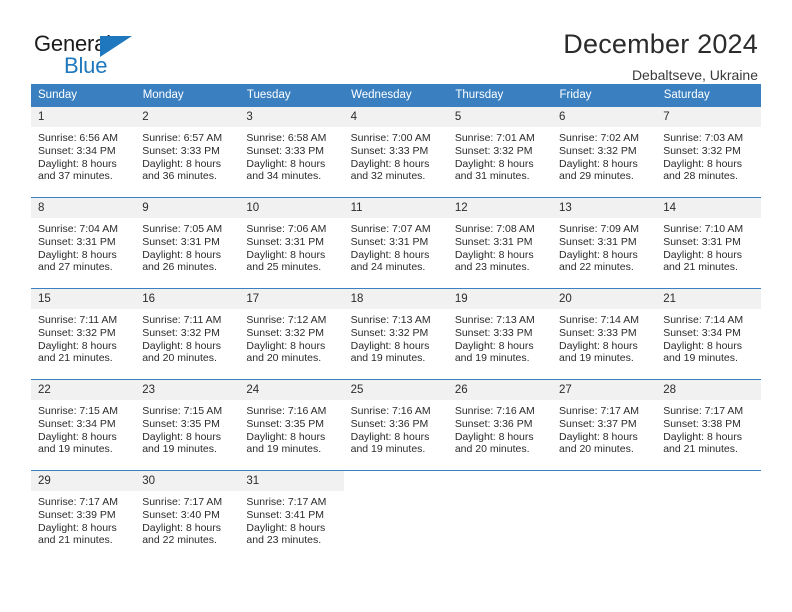 This screenshot has width=792, height=612. What do you see at coordinates (604, 299) in the screenshot?
I see `day-number: 20` at bounding box center [604, 299].